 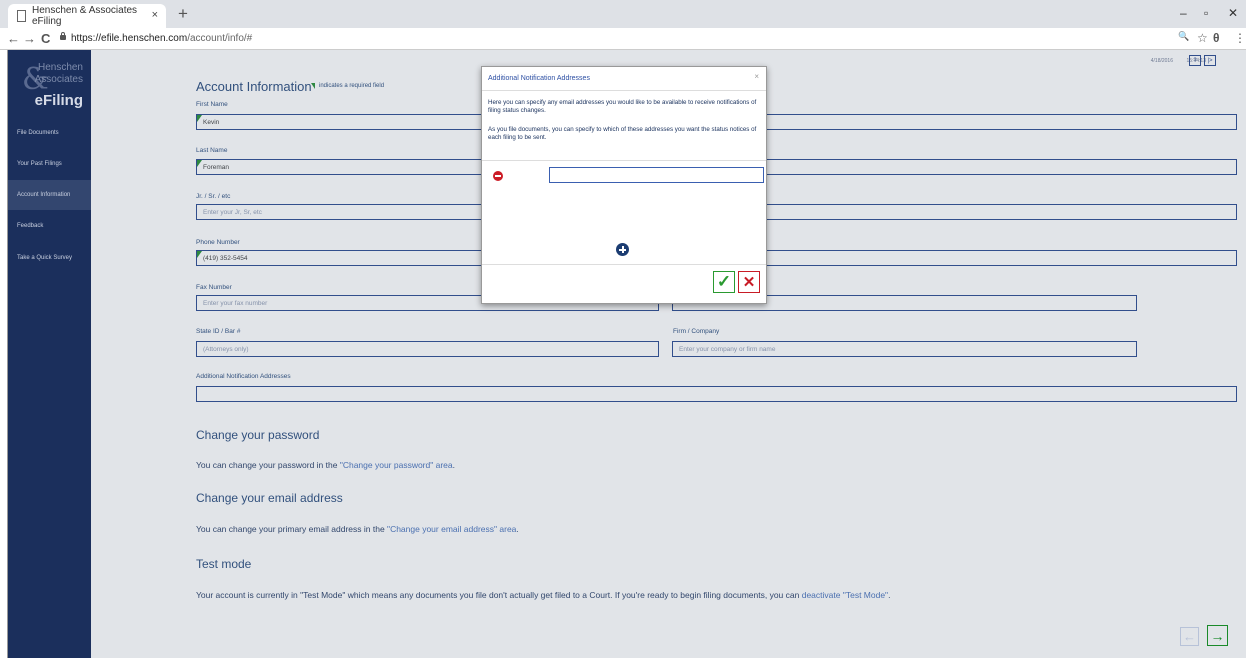 What do you see at coordinates (1202, 38) in the screenshot?
I see `bookmark-star-icon: ☆` at bounding box center [1202, 38].